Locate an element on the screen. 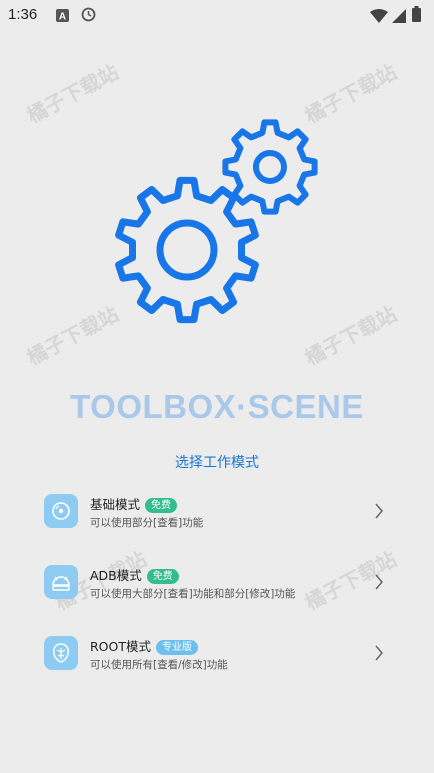 This screenshot has width=434, height=773. mode-name: 基础模式 免费 is located at coordinates (134, 503).